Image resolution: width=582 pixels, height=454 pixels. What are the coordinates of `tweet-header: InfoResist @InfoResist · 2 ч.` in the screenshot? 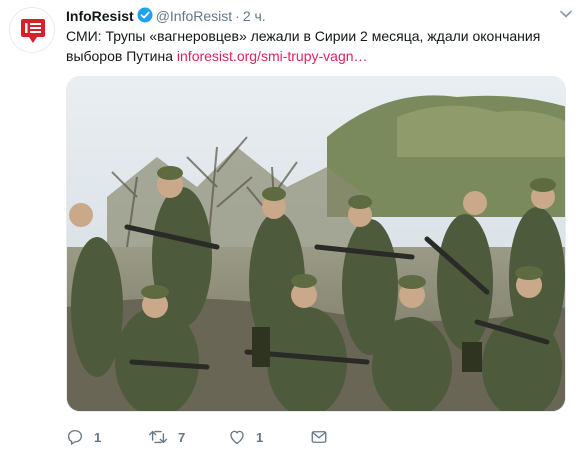 It's located at (166, 17).